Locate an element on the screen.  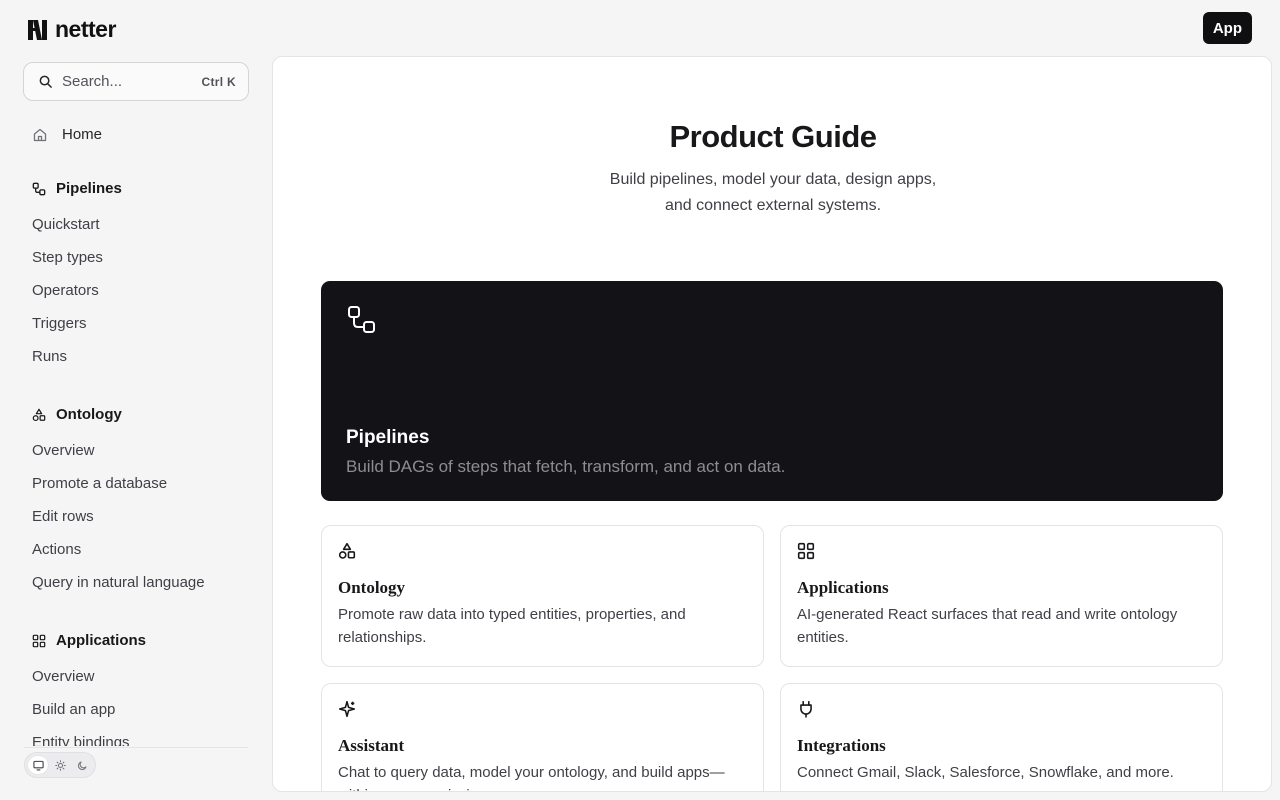
plug-icon is located at coordinates (806, 709).